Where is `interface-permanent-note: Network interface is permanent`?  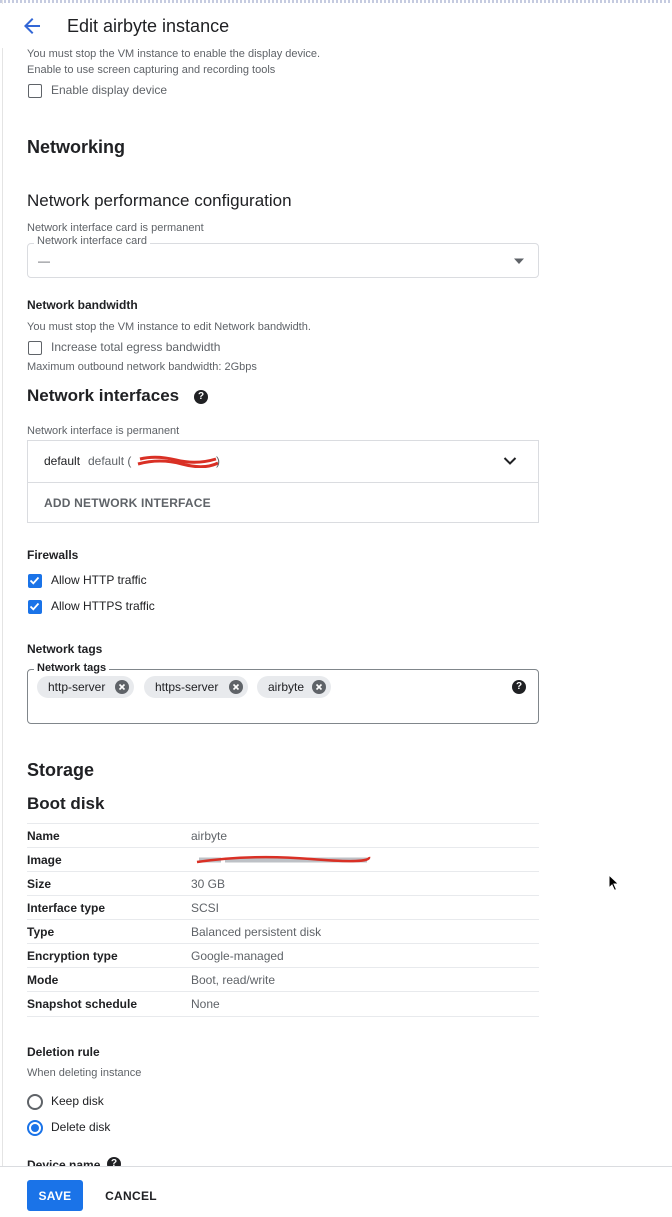
interface-permanent-note: Network interface is permanent is located at coordinates (103, 431).